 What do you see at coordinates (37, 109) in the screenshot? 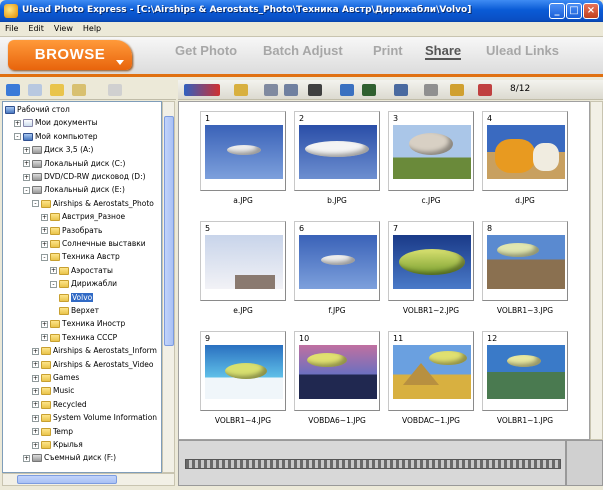
I see `tree-item: Рабочий стол` at bounding box center [37, 109].